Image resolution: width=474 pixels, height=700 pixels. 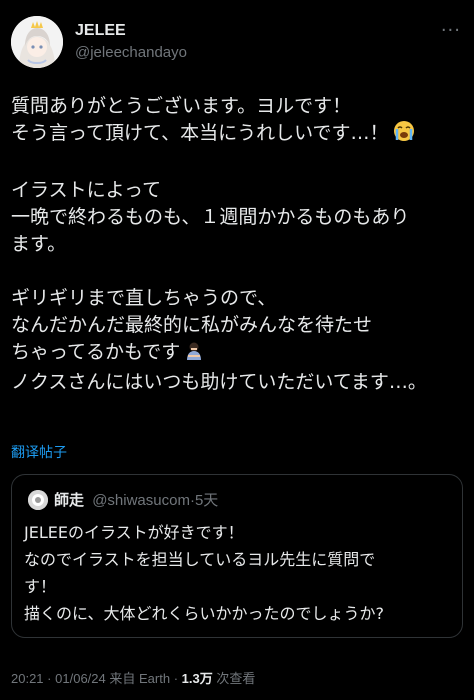 I want to click on quoted-line: 描くのに、大体どれくらいかかったのでしょうか?, so click(x=204, y=613).